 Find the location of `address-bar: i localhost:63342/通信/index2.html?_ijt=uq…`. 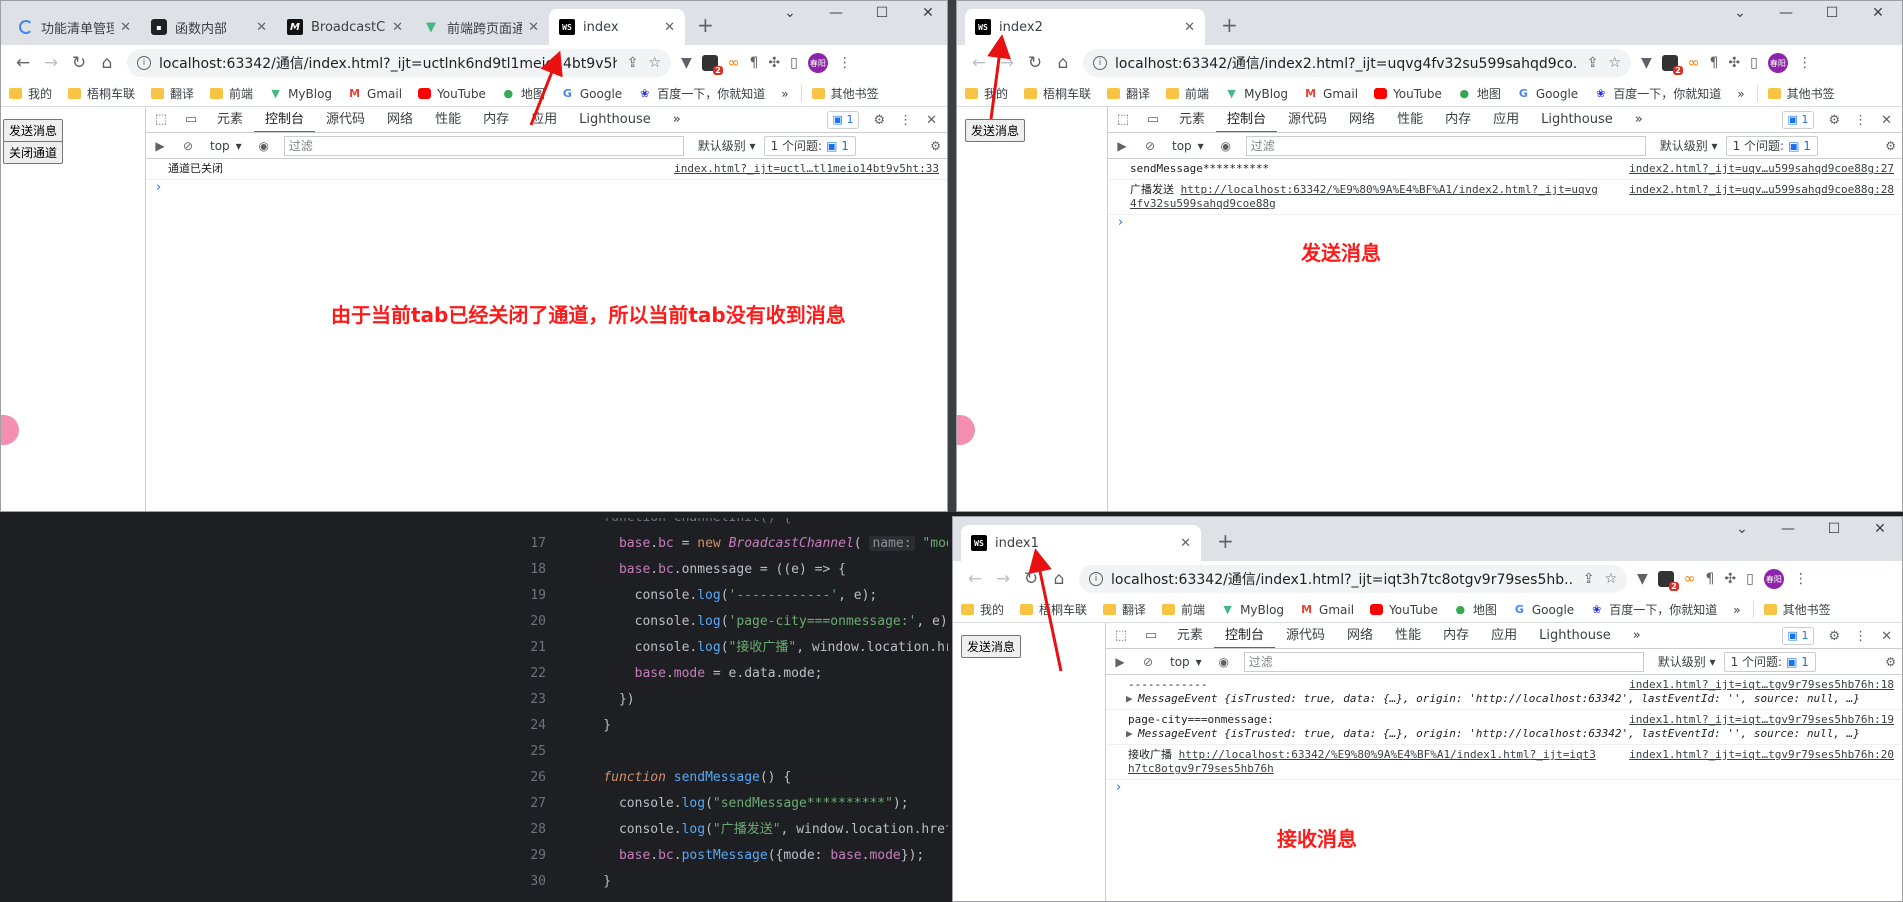

address-bar: i localhost:63342/通信/index2.html?_ijt=uq… is located at coordinates (1357, 63).